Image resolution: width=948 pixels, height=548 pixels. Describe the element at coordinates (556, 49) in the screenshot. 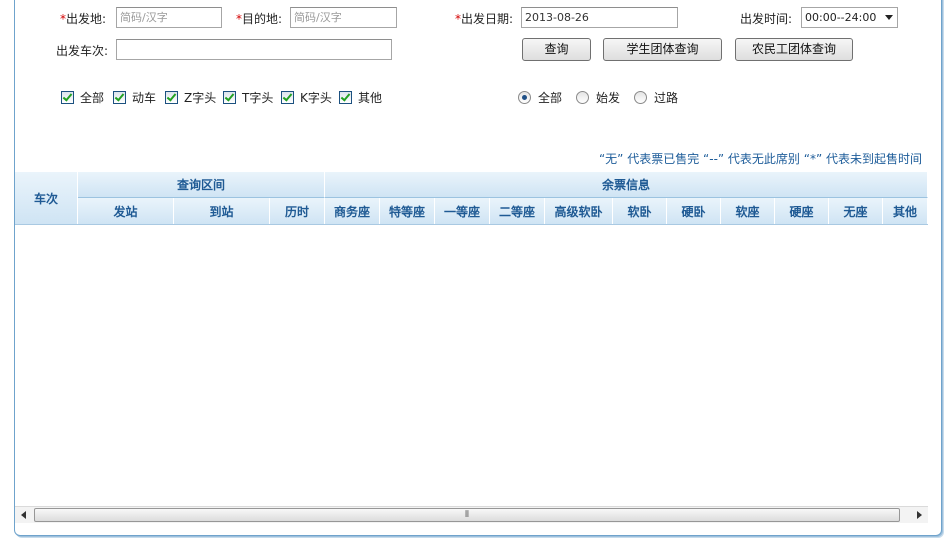

I see `query-button: 查询` at that location.